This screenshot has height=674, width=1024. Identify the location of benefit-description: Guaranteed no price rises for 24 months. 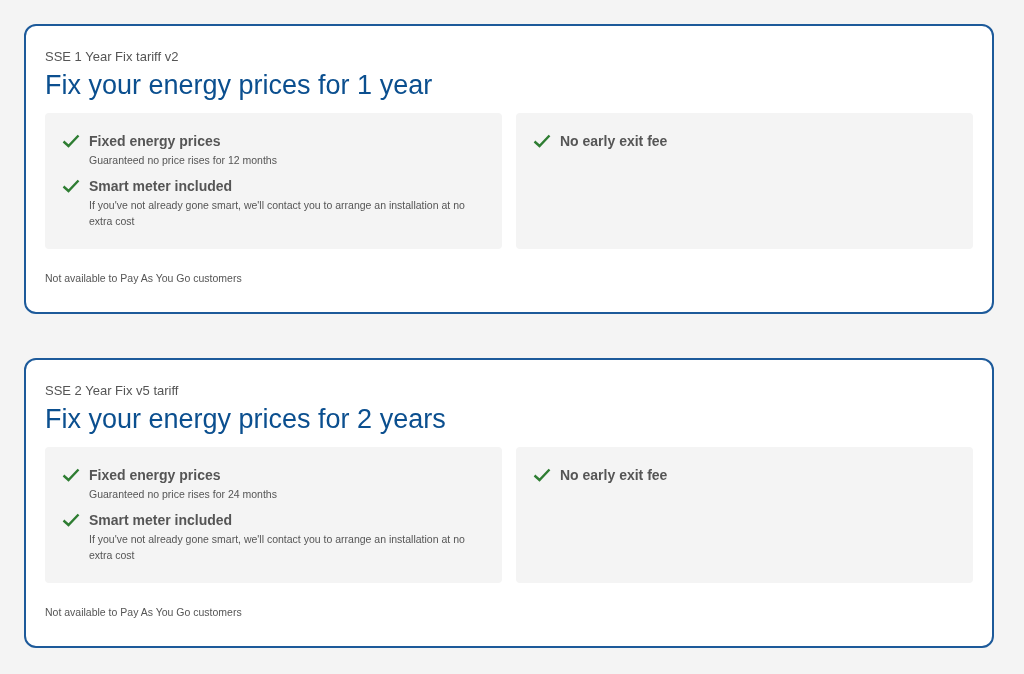
(183, 494).